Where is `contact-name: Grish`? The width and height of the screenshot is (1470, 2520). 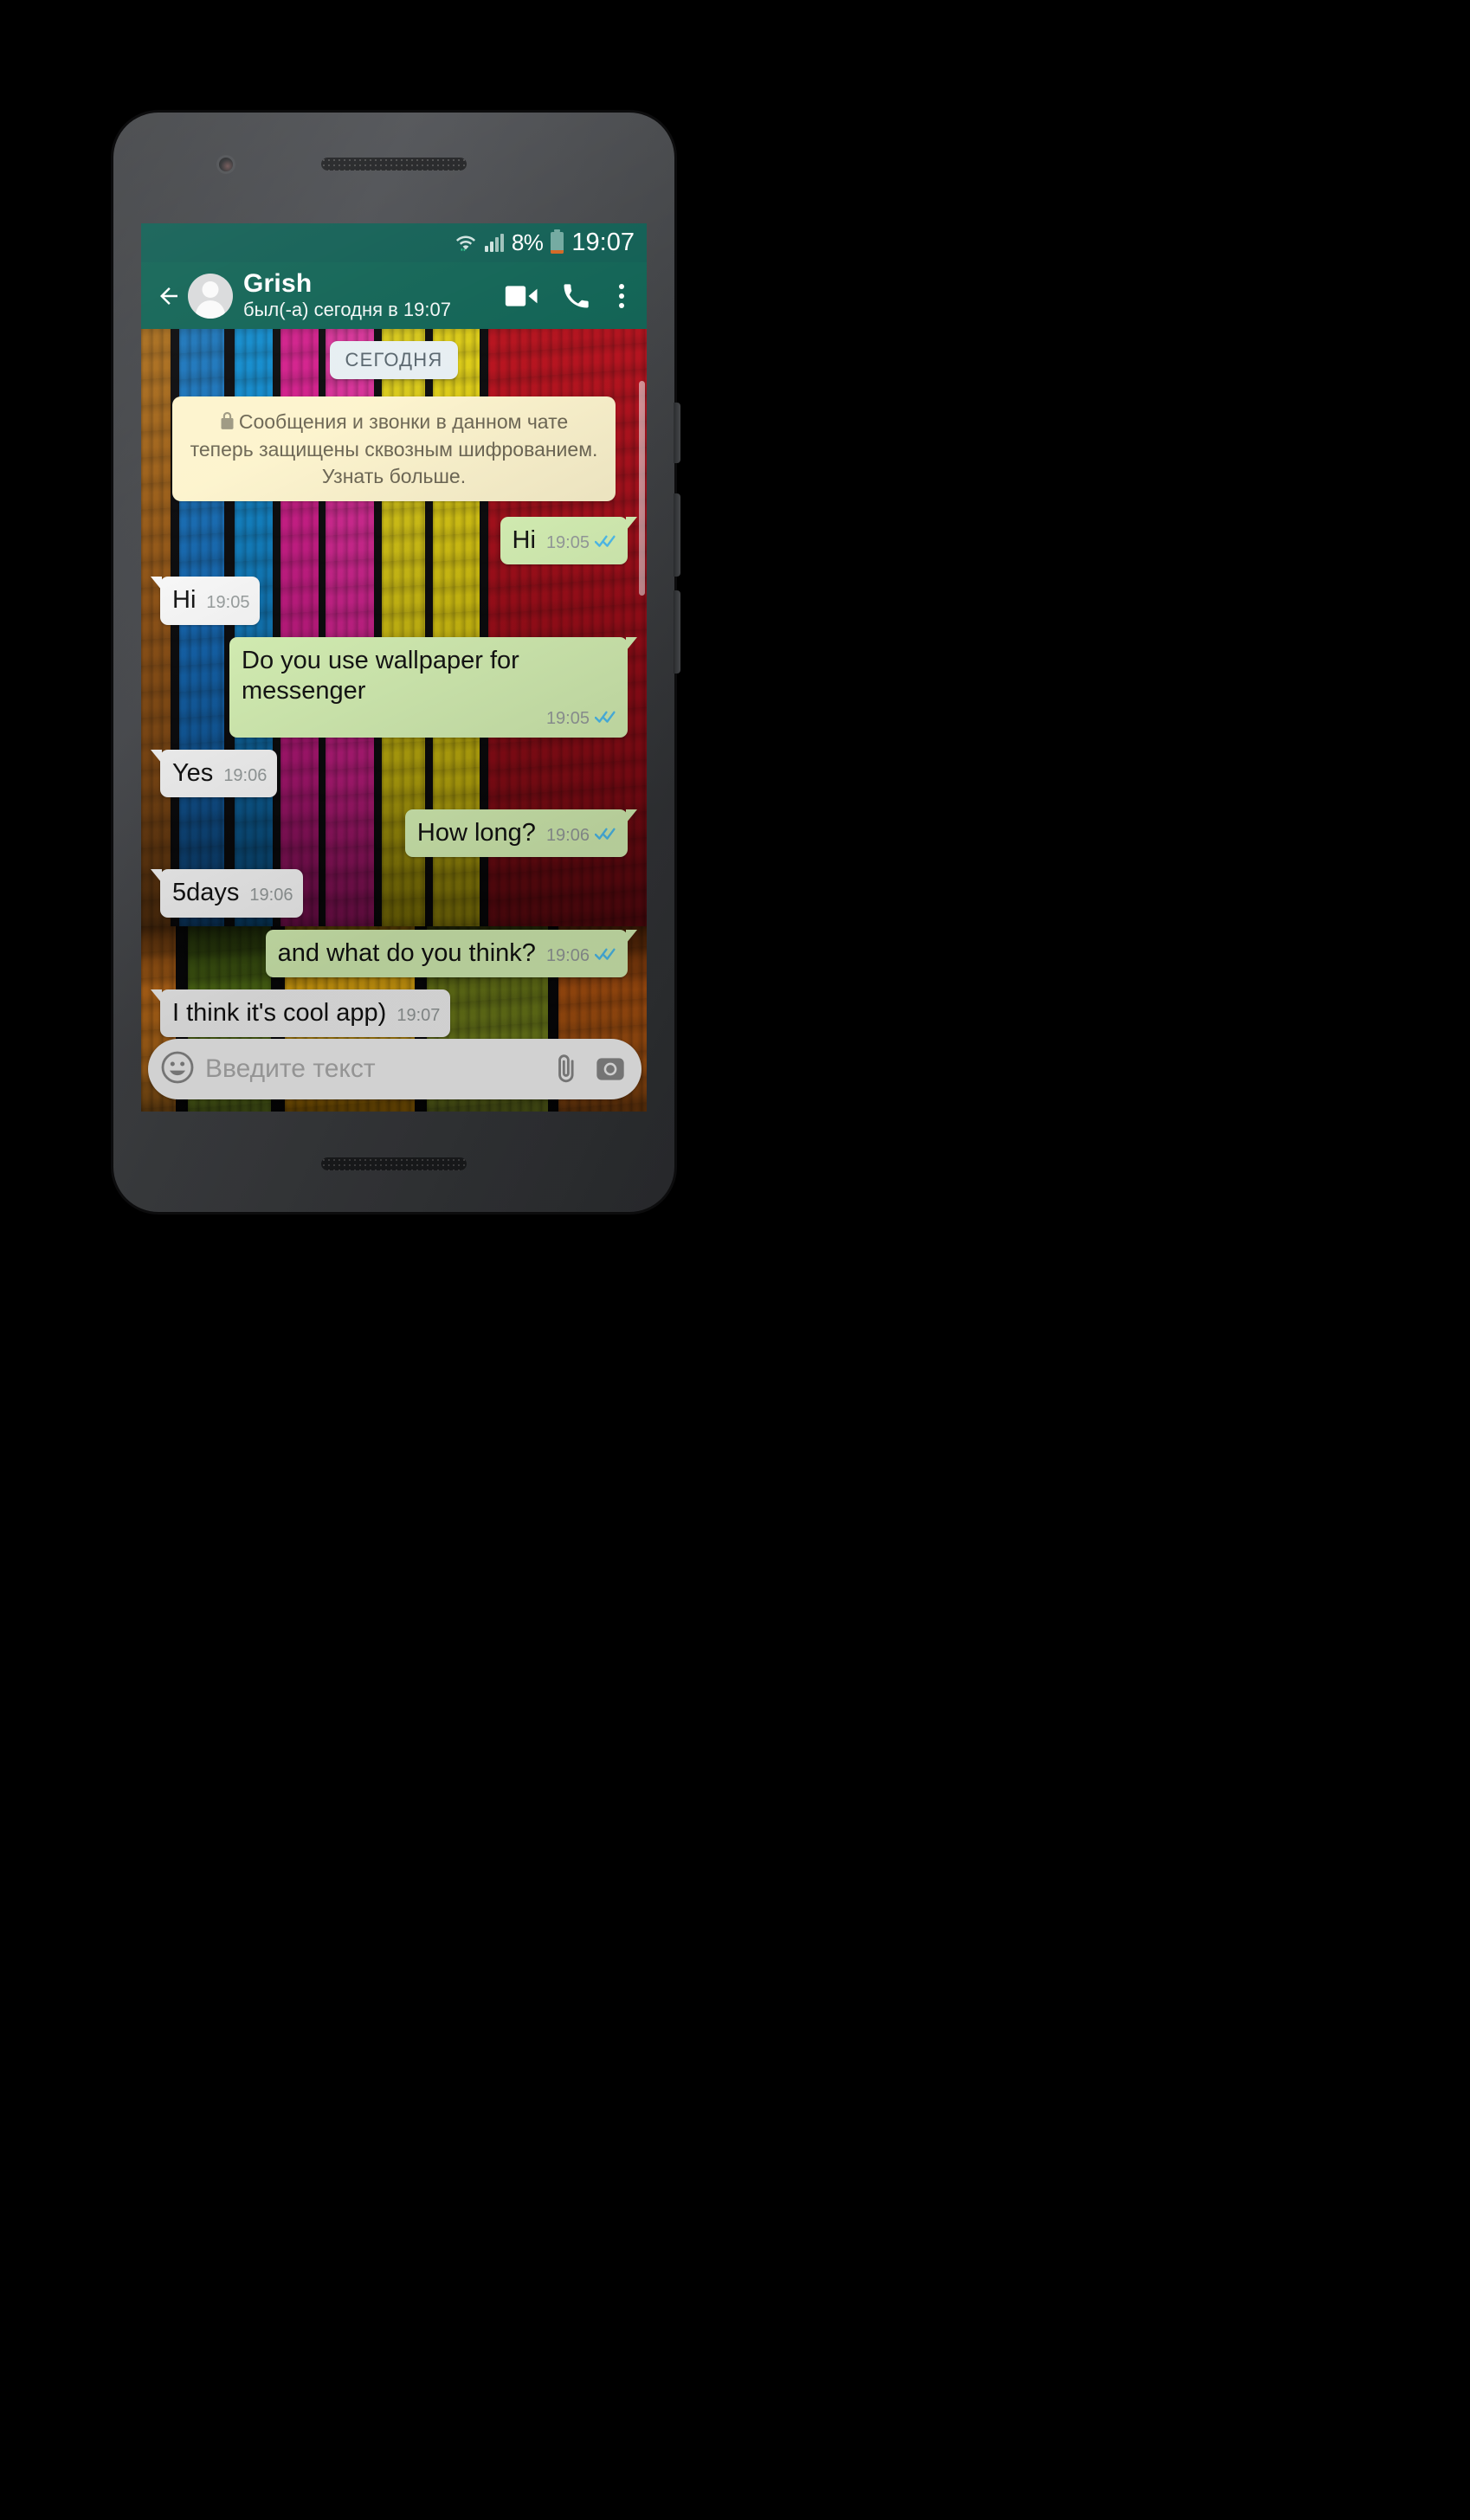
contact-name: Grish is located at coordinates (278, 283).